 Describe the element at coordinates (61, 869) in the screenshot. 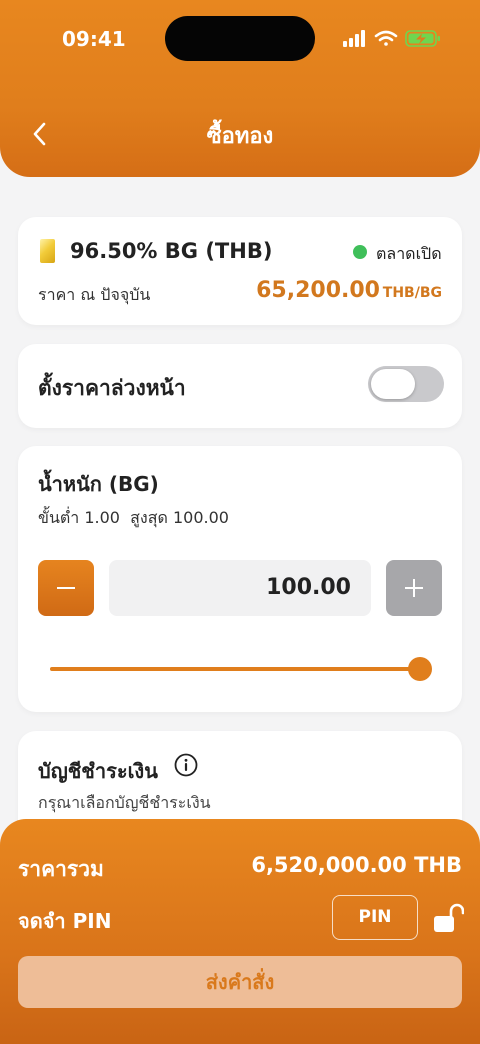

I see `total-label: ราคารวม` at that location.